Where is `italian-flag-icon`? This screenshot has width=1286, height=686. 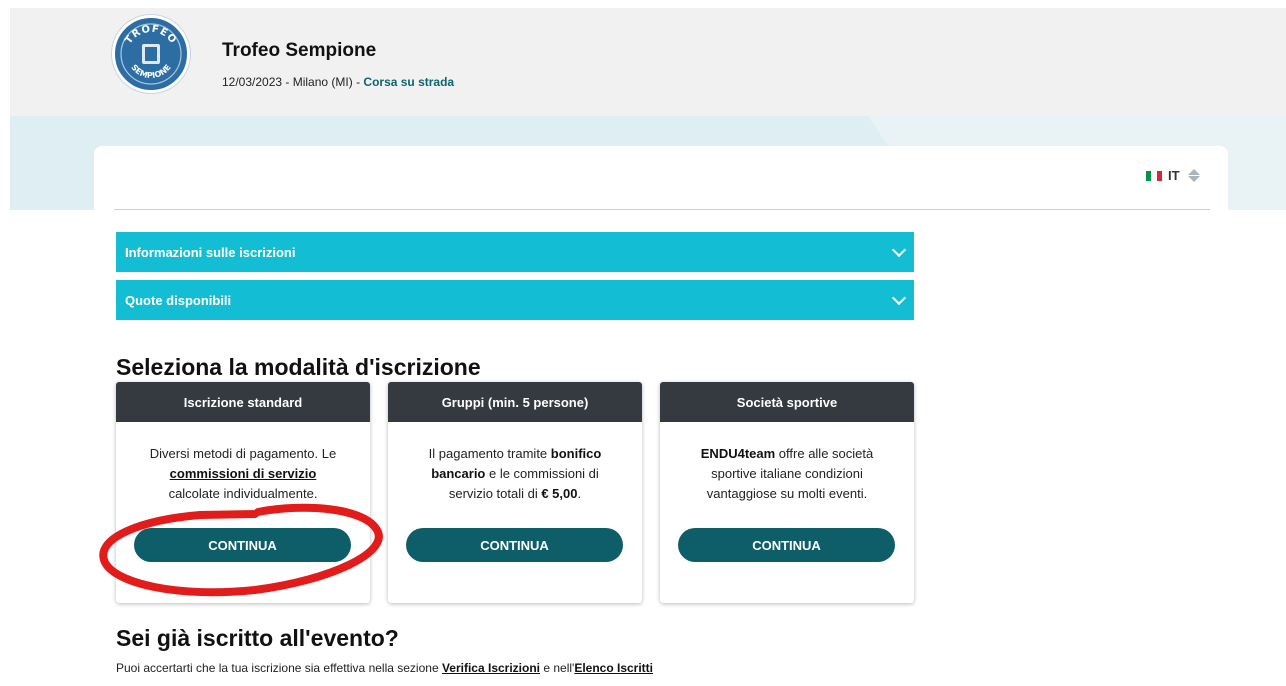
italian-flag-icon is located at coordinates (1154, 175).